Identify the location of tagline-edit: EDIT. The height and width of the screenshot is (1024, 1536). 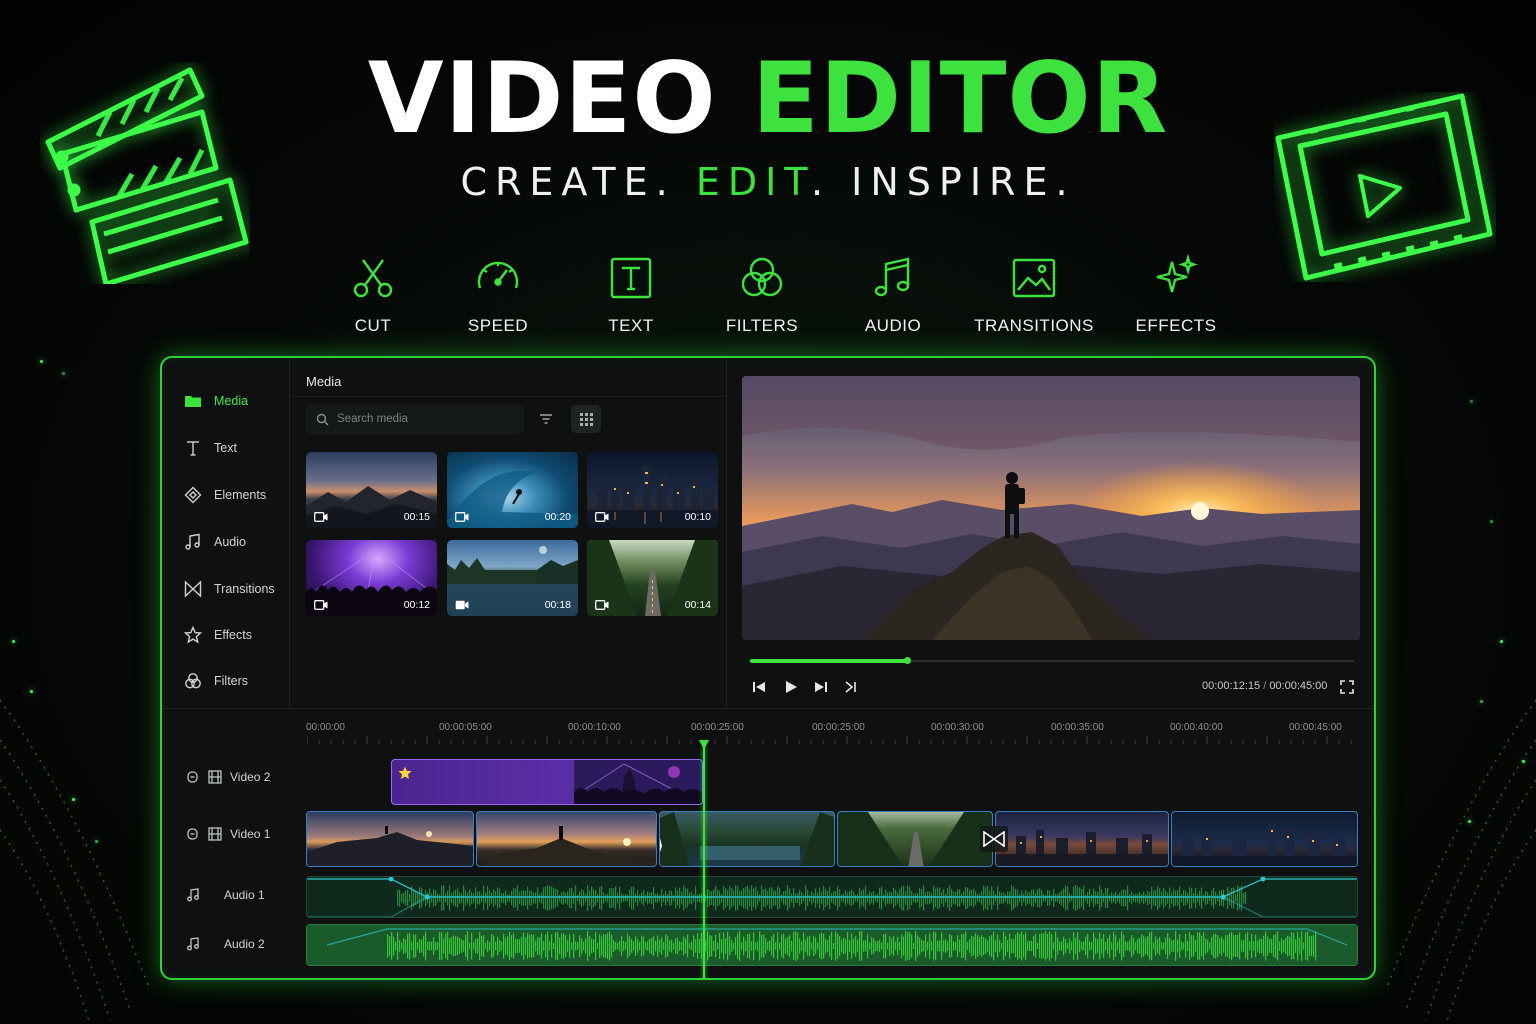
(753, 182).